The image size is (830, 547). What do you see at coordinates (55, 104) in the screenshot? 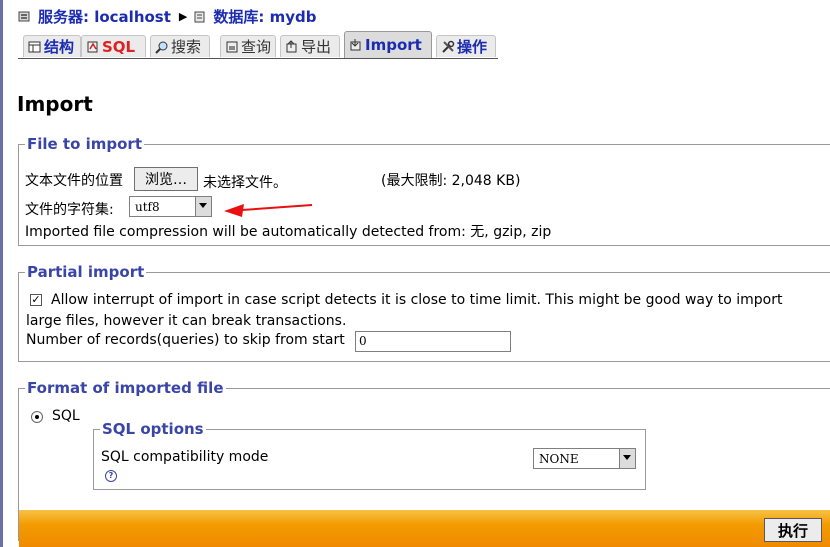
I see `page-title: Import` at bounding box center [55, 104].